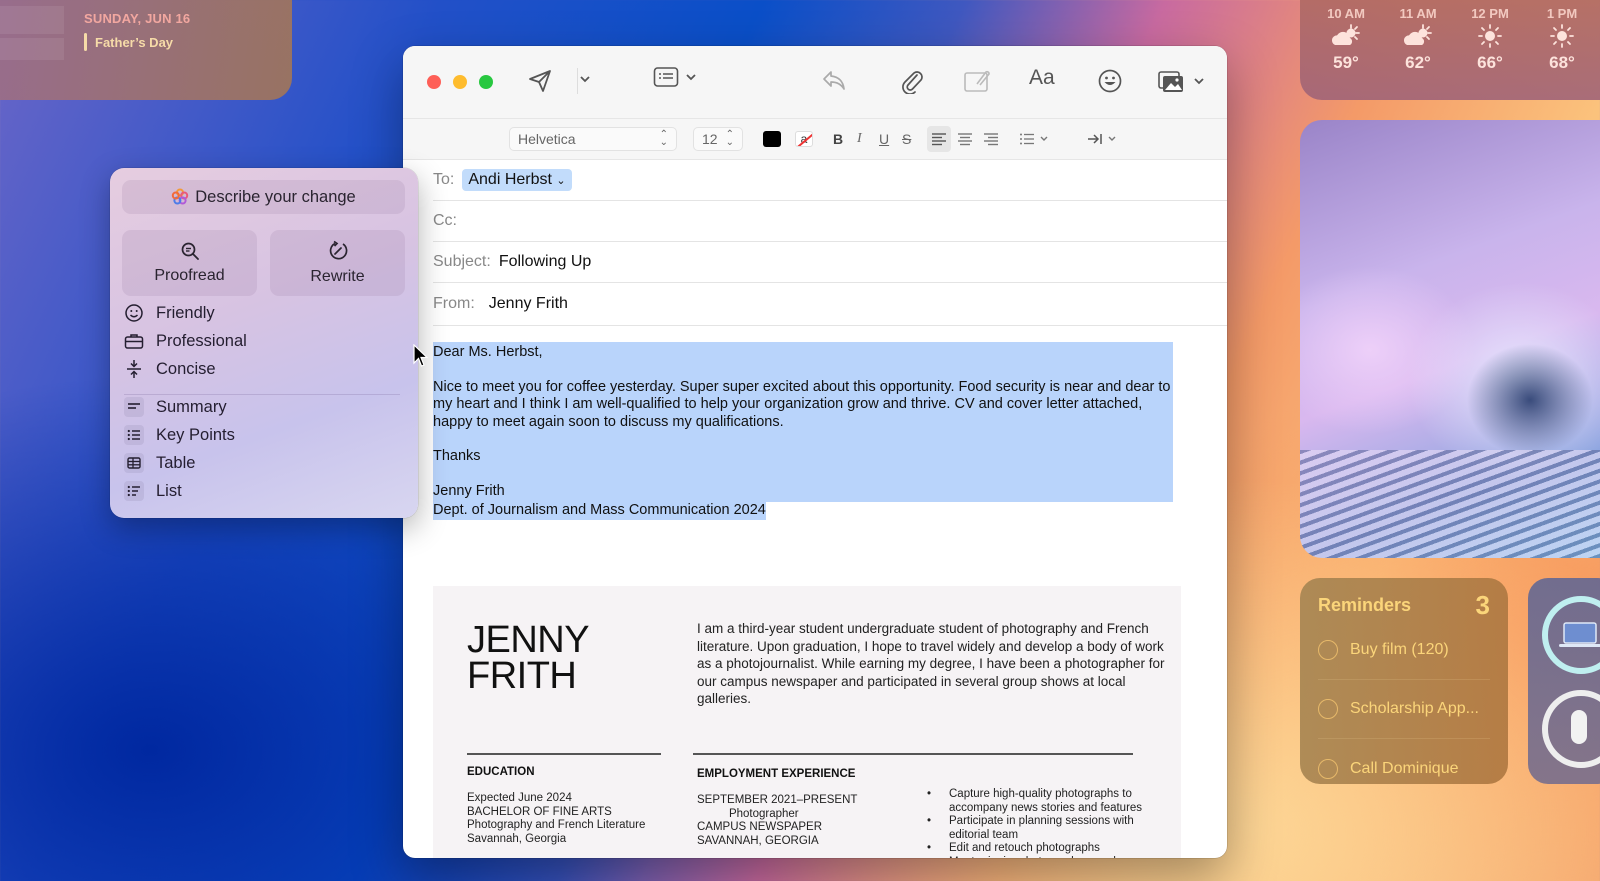 This screenshot has width=1600, height=881. I want to click on strikethrough-button: S, so click(906, 139).